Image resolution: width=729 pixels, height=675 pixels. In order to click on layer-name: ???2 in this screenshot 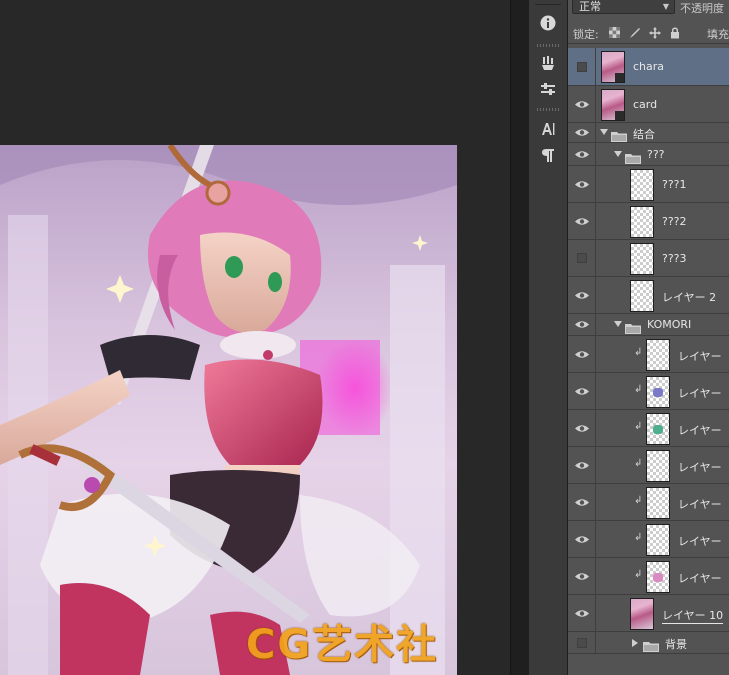, I will do `click(674, 221)`.